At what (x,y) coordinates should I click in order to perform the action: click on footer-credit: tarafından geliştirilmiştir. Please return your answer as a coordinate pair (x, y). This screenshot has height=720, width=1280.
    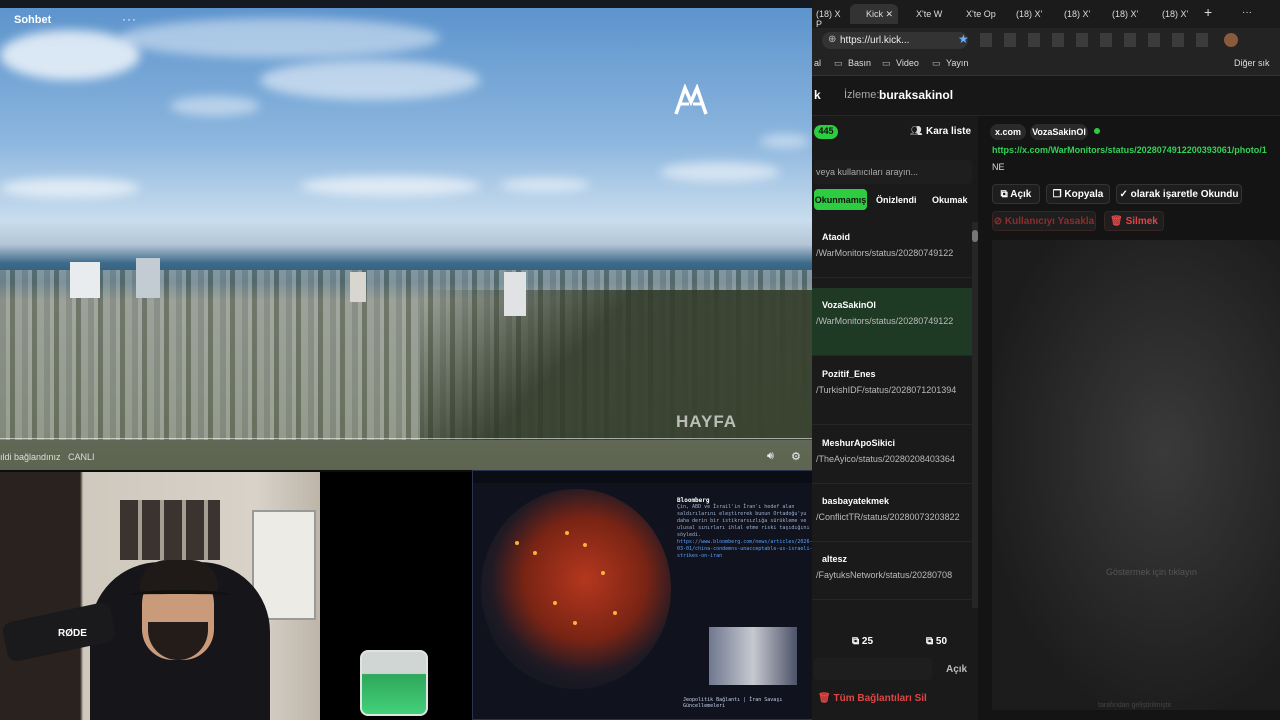
    Looking at the image, I should click on (1135, 705).